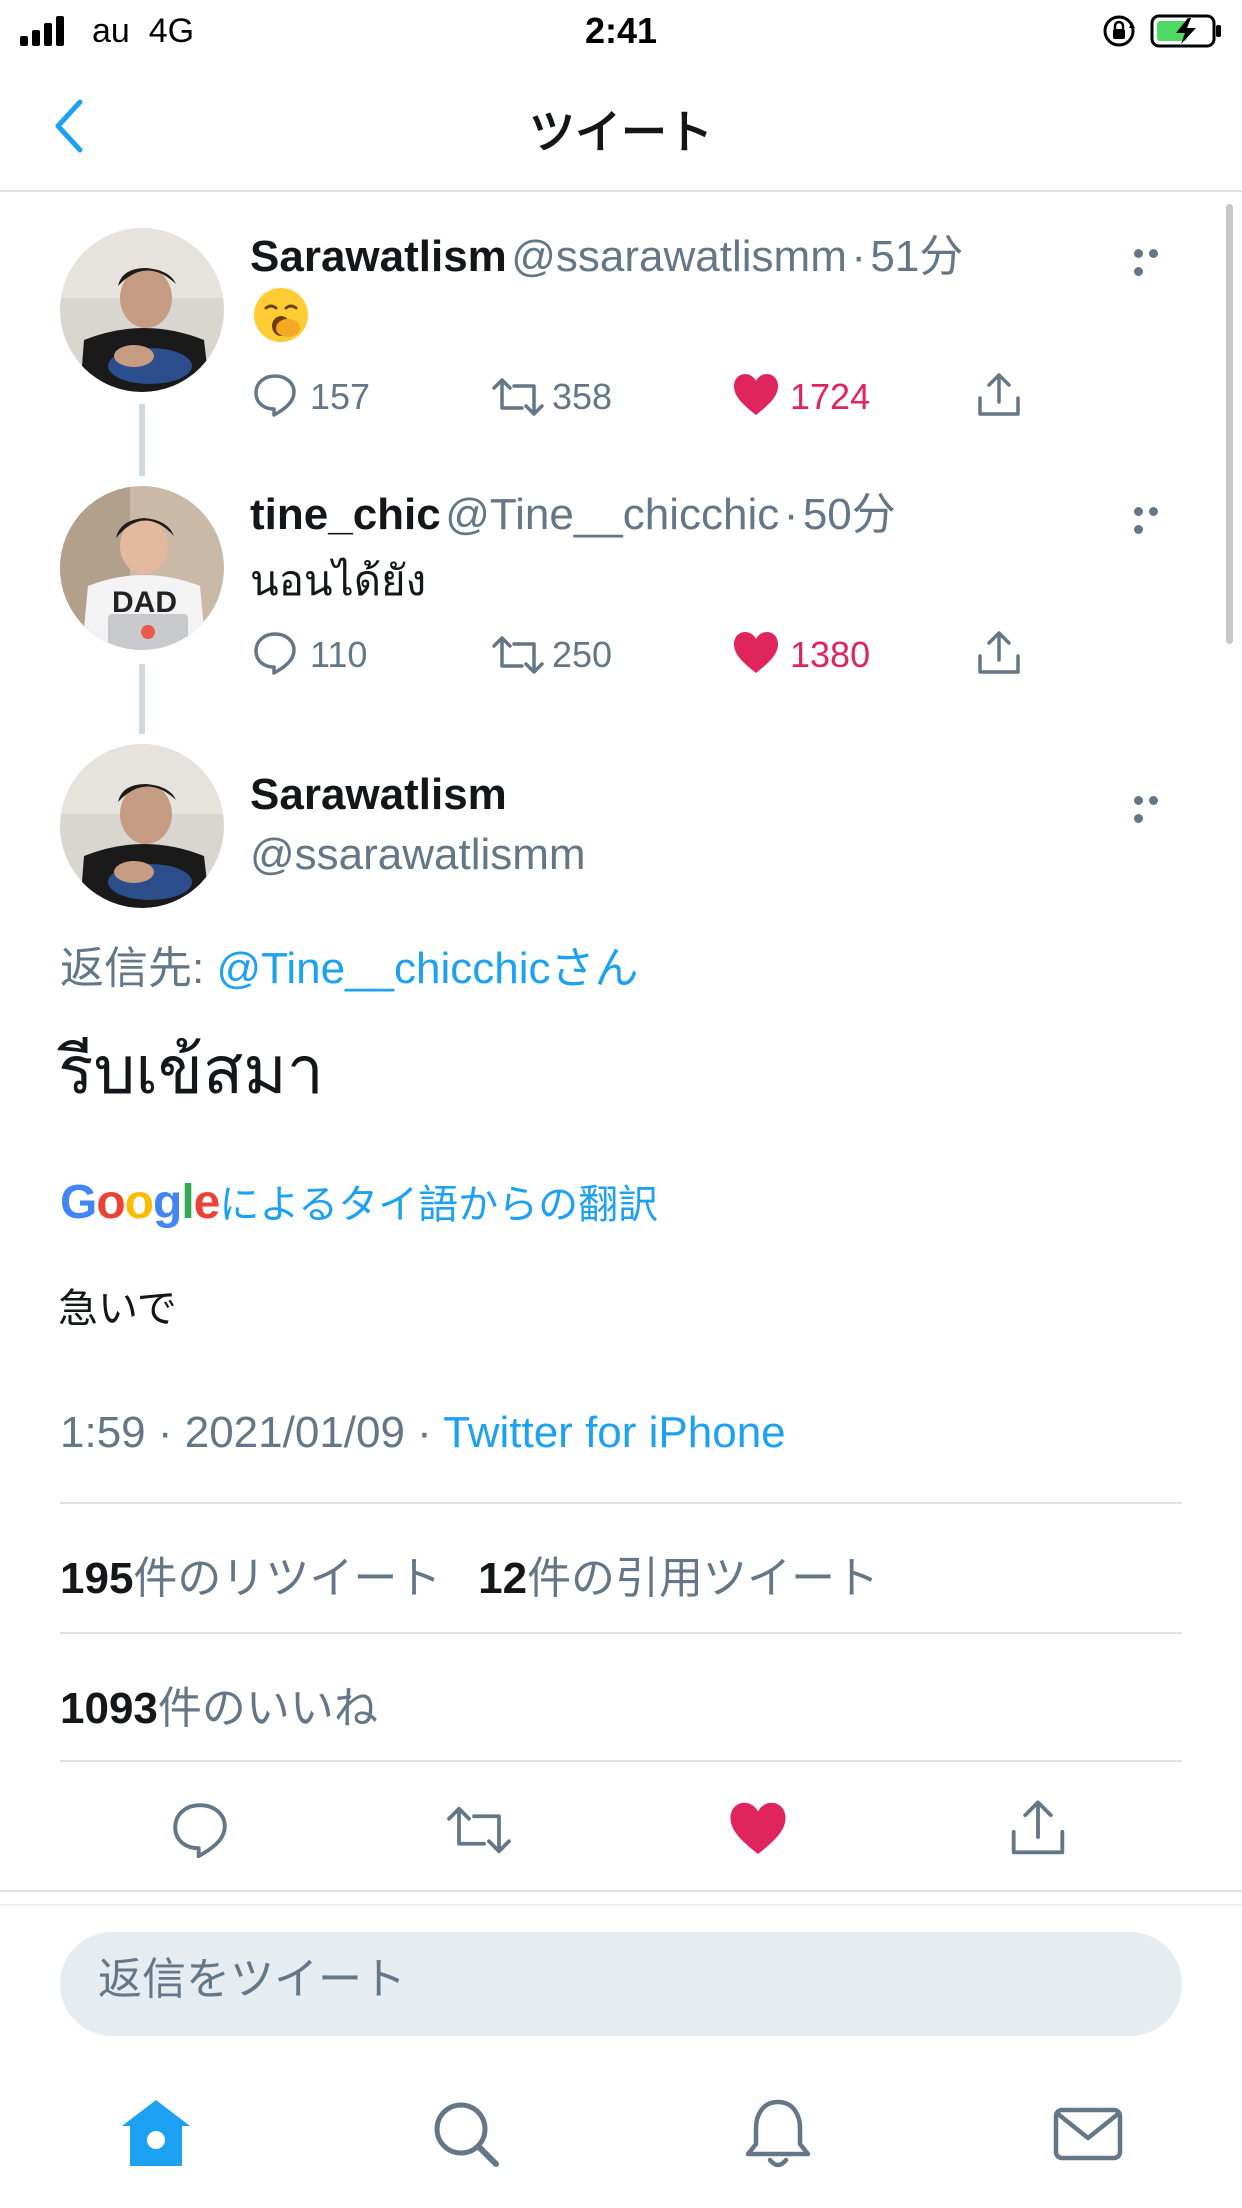 The height and width of the screenshot is (2208, 1242). What do you see at coordinates (439, 1205) in the screenshot?
I see `translation-label: によるタイ語からの翻訳` at bounding box center [439, 1205].